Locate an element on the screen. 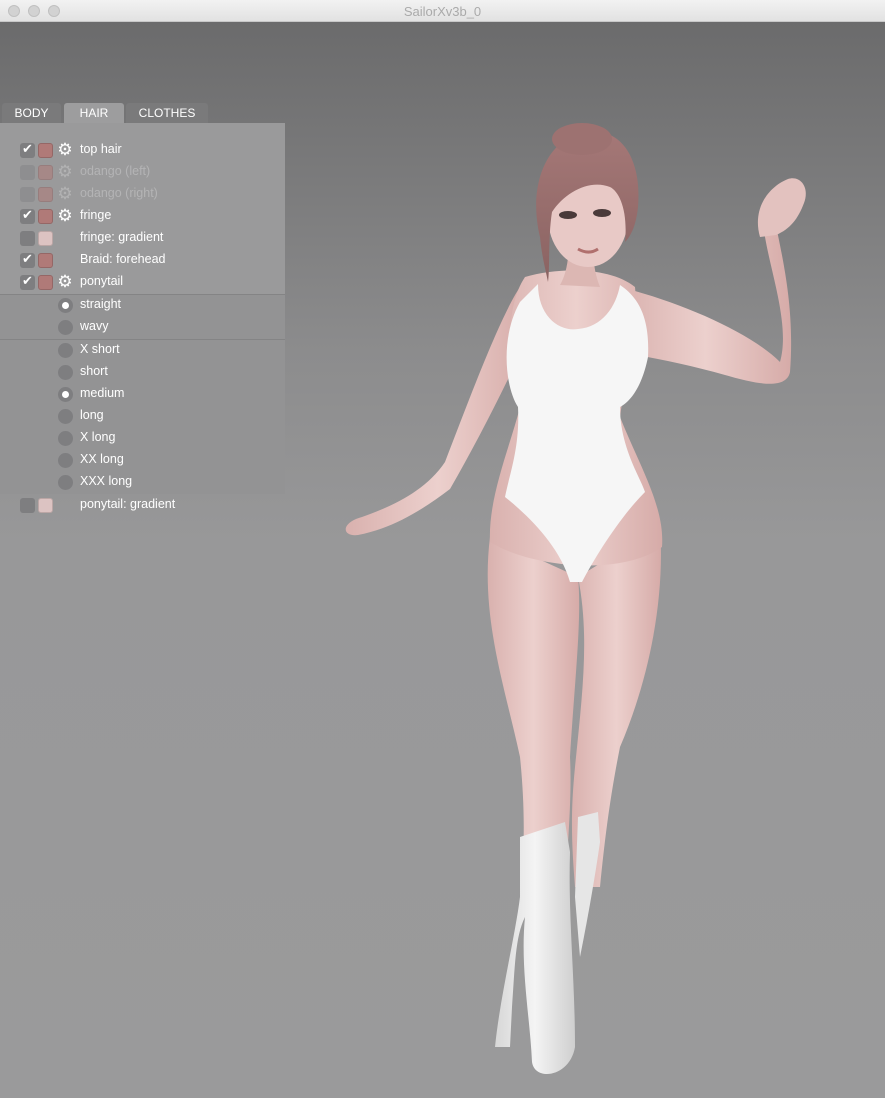  layer-label: ponytail is located at coordinates (102, 281).